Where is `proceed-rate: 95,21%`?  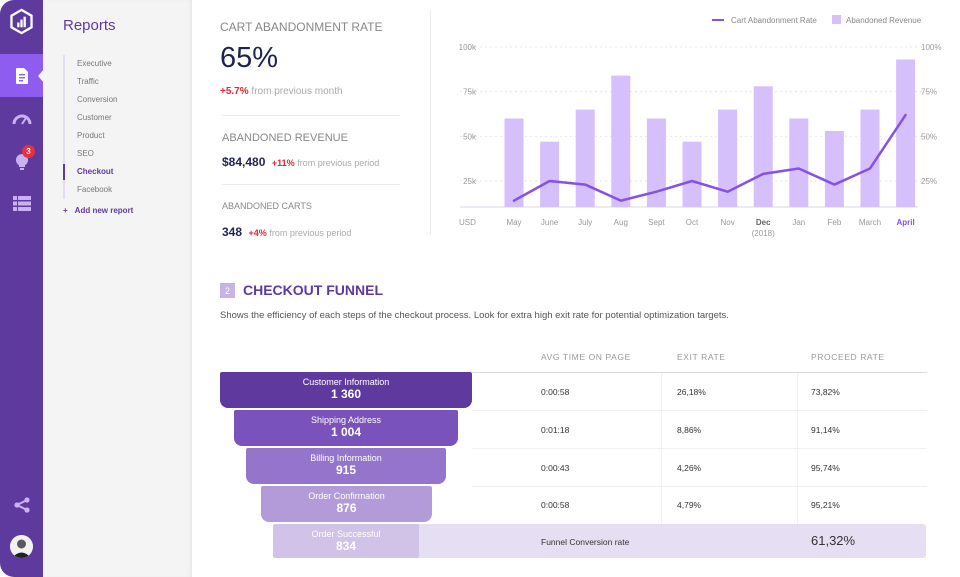
proceed-rate: 95,21% is located at coordinates (825, 505).